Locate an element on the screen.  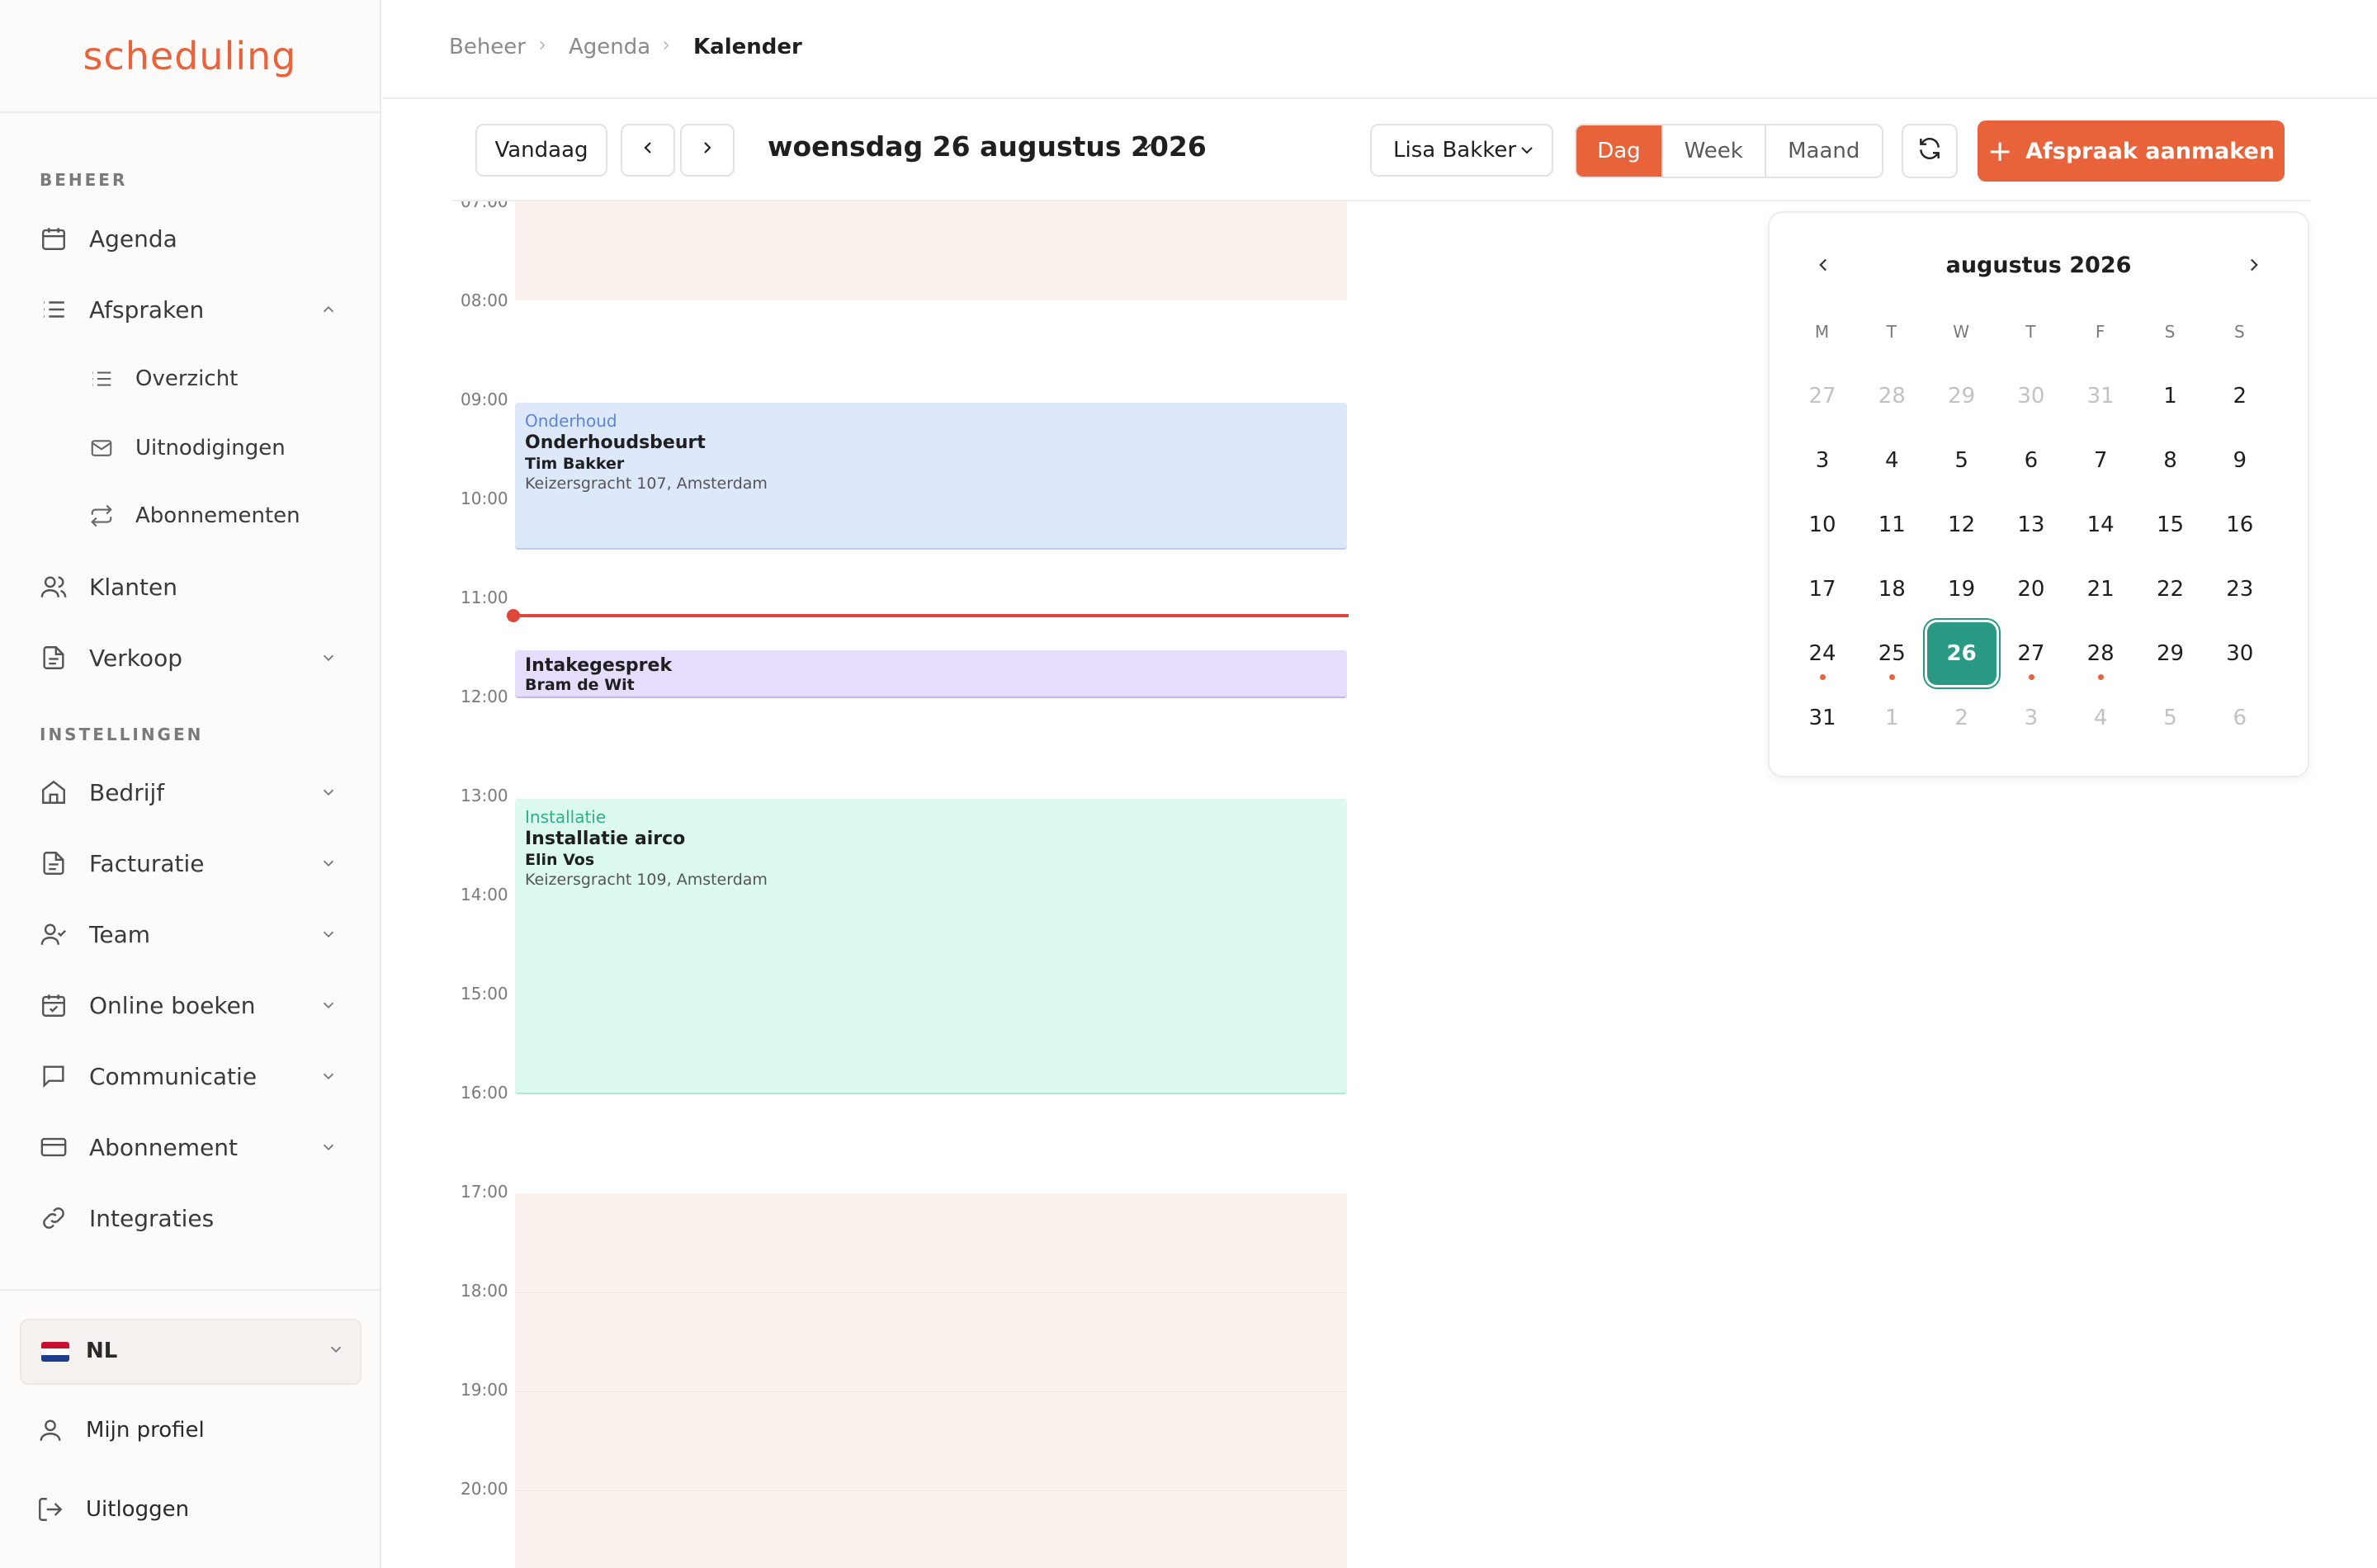
mini-calendar-day-selected: 26 is located at coordinates (1961, 653).